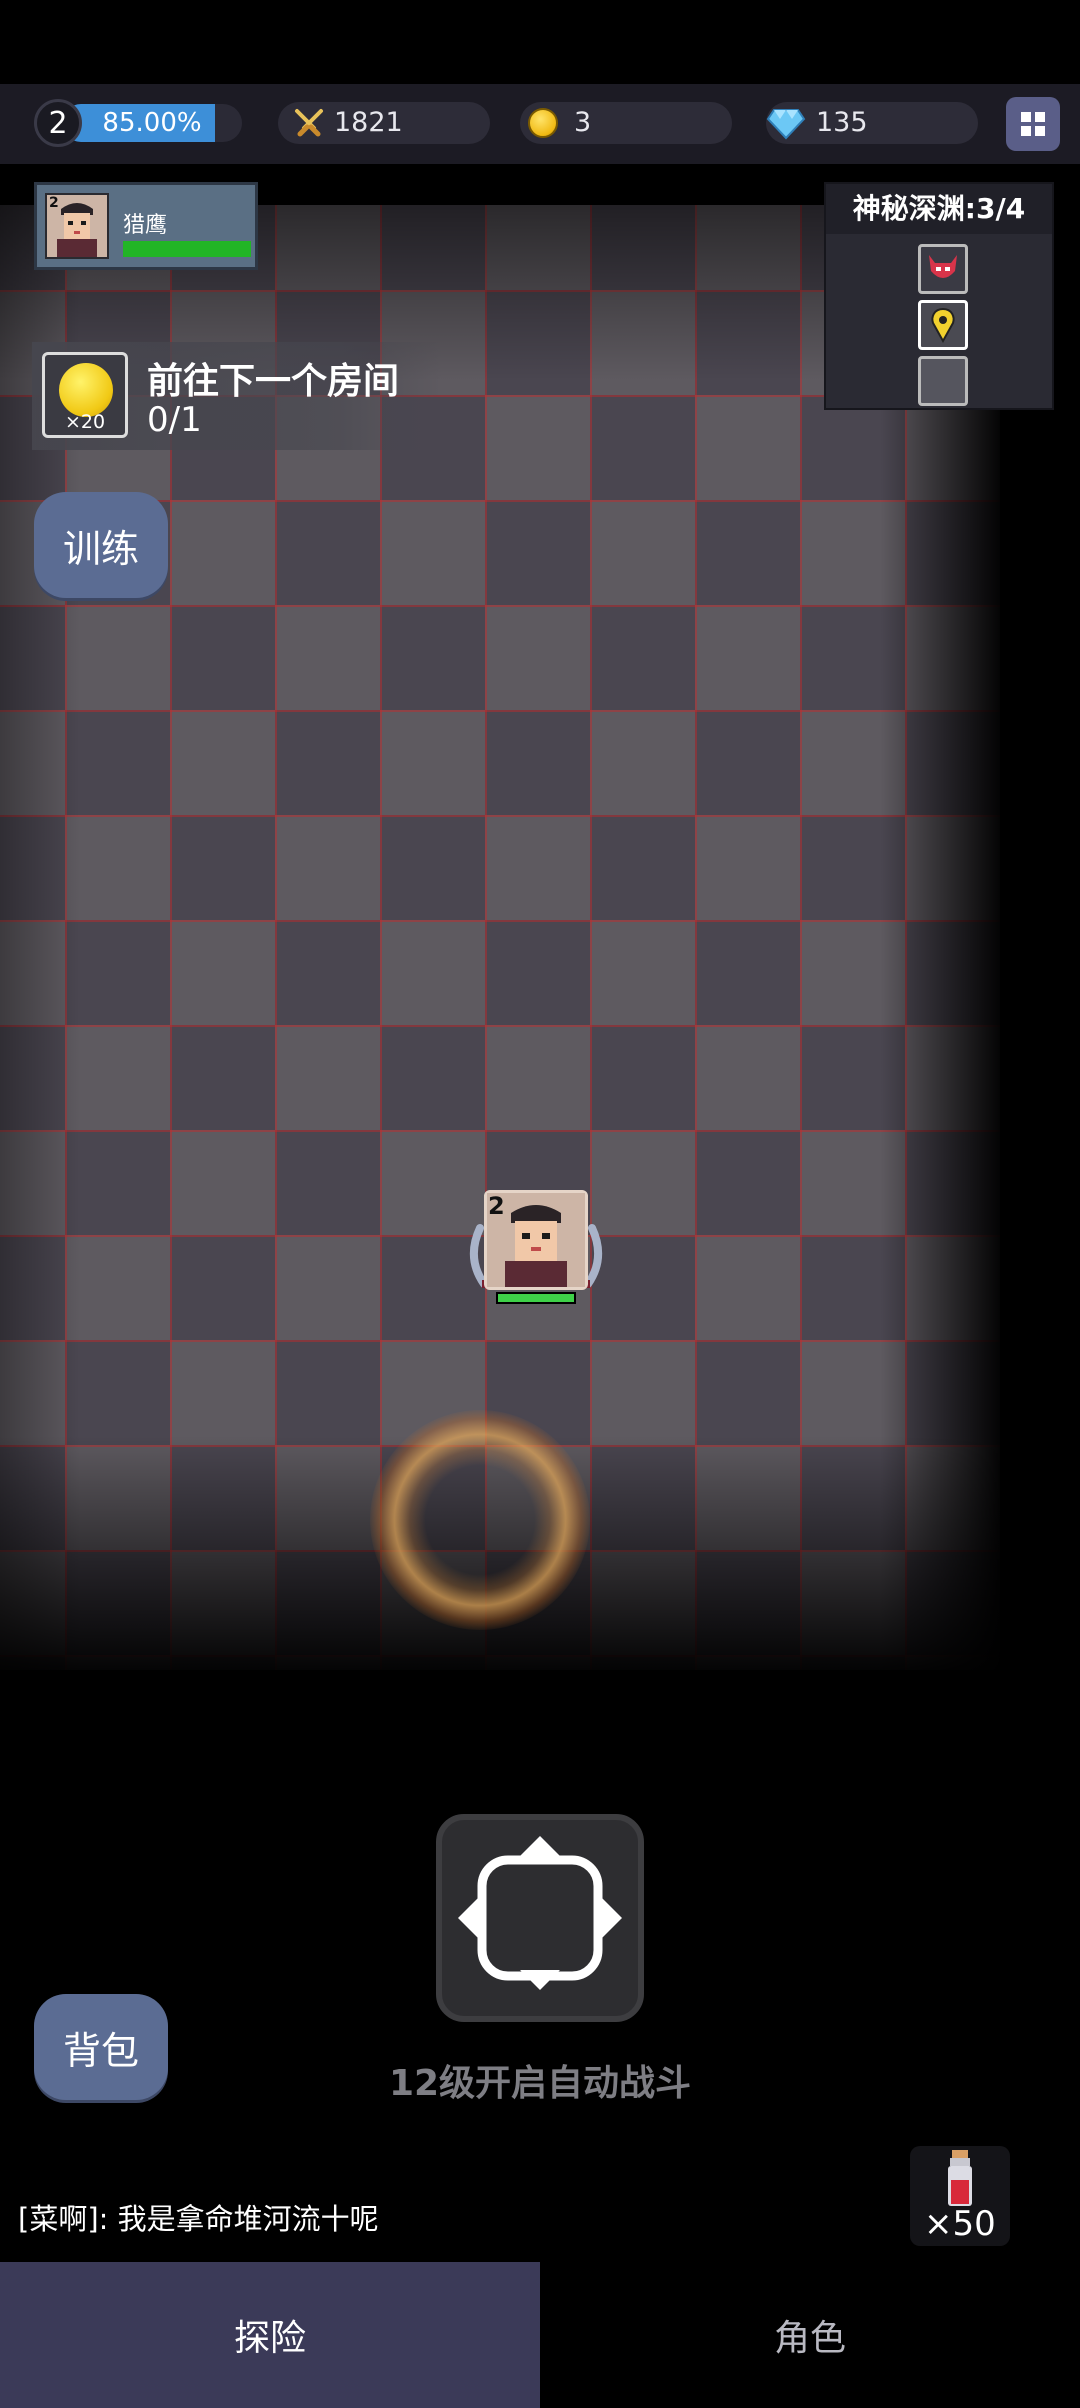  I want to click on power-value: 1821, so click(368, 122).